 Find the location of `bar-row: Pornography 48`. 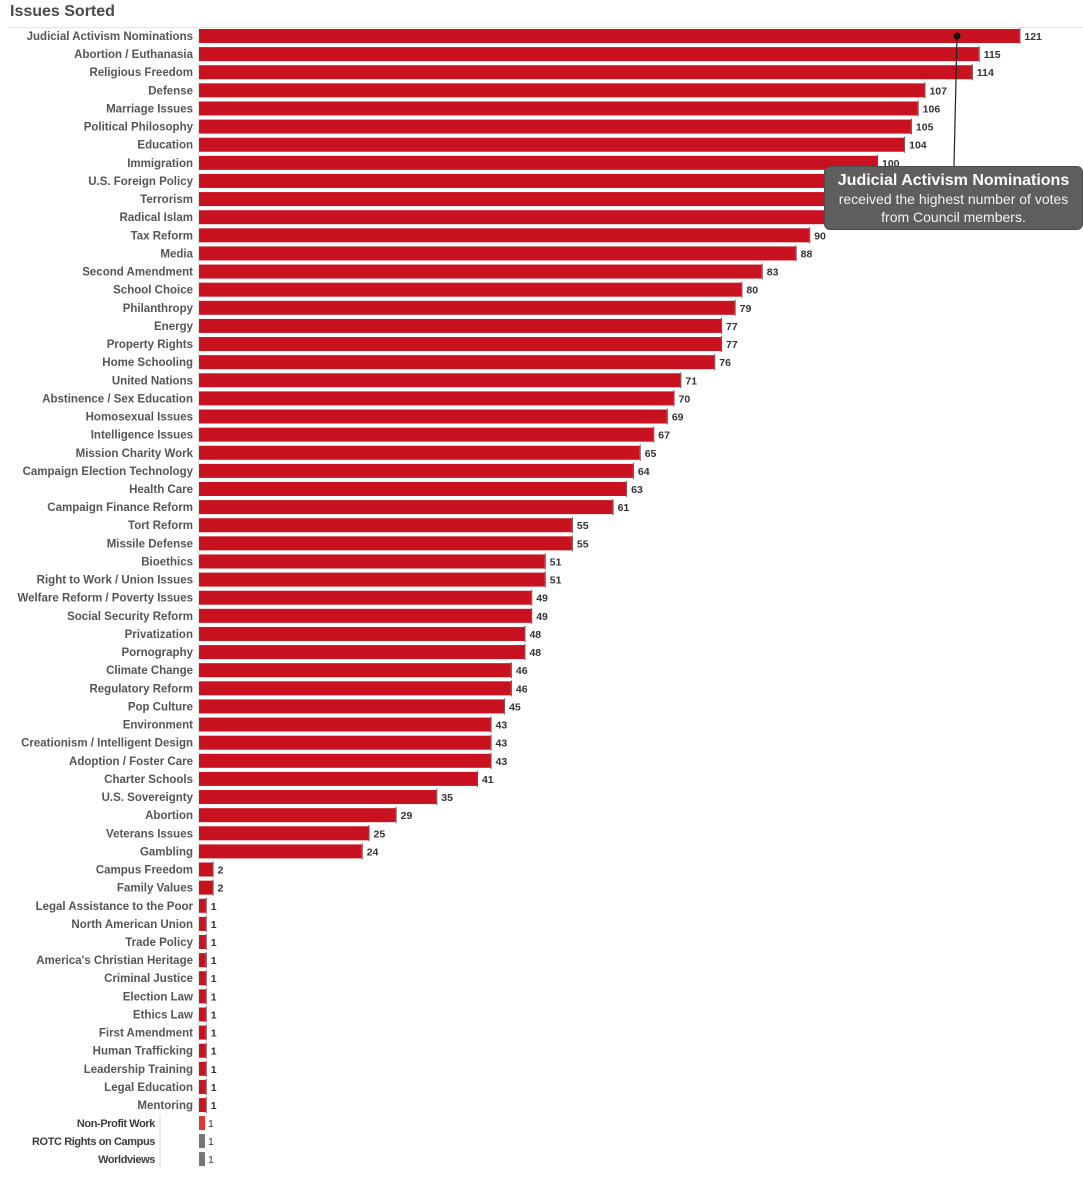

bar-row: Pornography 48 is located at coordinates (331, 652).